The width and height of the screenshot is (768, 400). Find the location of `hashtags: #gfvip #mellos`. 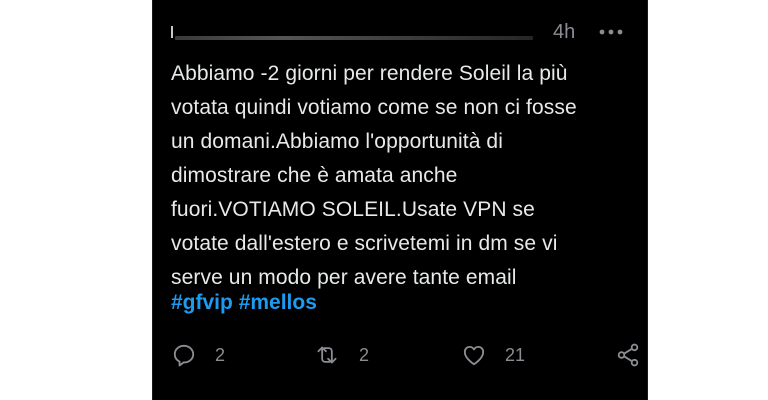

hashtags: #gfvip #mellos is located at coordinates (244, 303).